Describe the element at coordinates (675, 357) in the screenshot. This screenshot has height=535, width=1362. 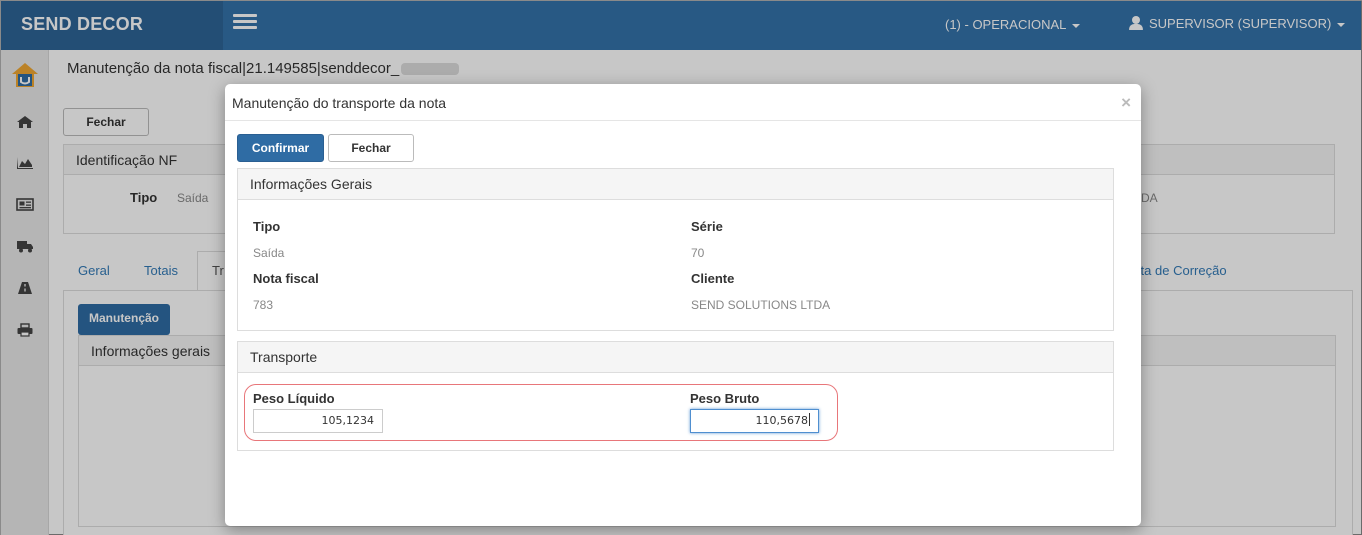
I see `transport-header: Transporte` at that location.